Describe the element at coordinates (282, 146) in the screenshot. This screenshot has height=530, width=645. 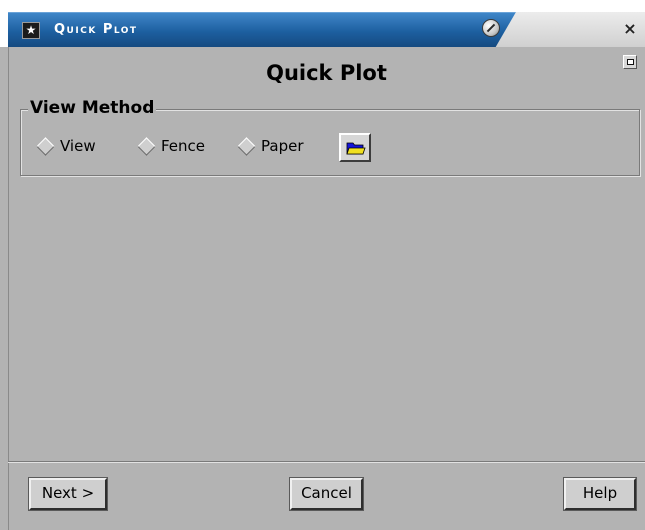
I see `radio-paper-label: Paper` at that location.